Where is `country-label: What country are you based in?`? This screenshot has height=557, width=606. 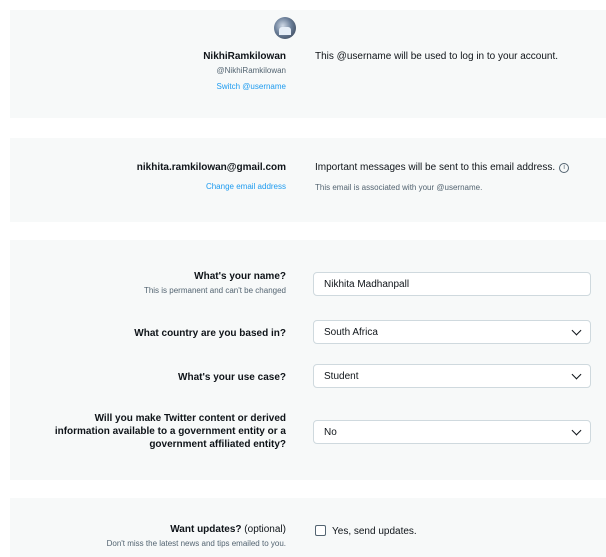
country-label: What country are you based in? is located at coordinates (210, 333).